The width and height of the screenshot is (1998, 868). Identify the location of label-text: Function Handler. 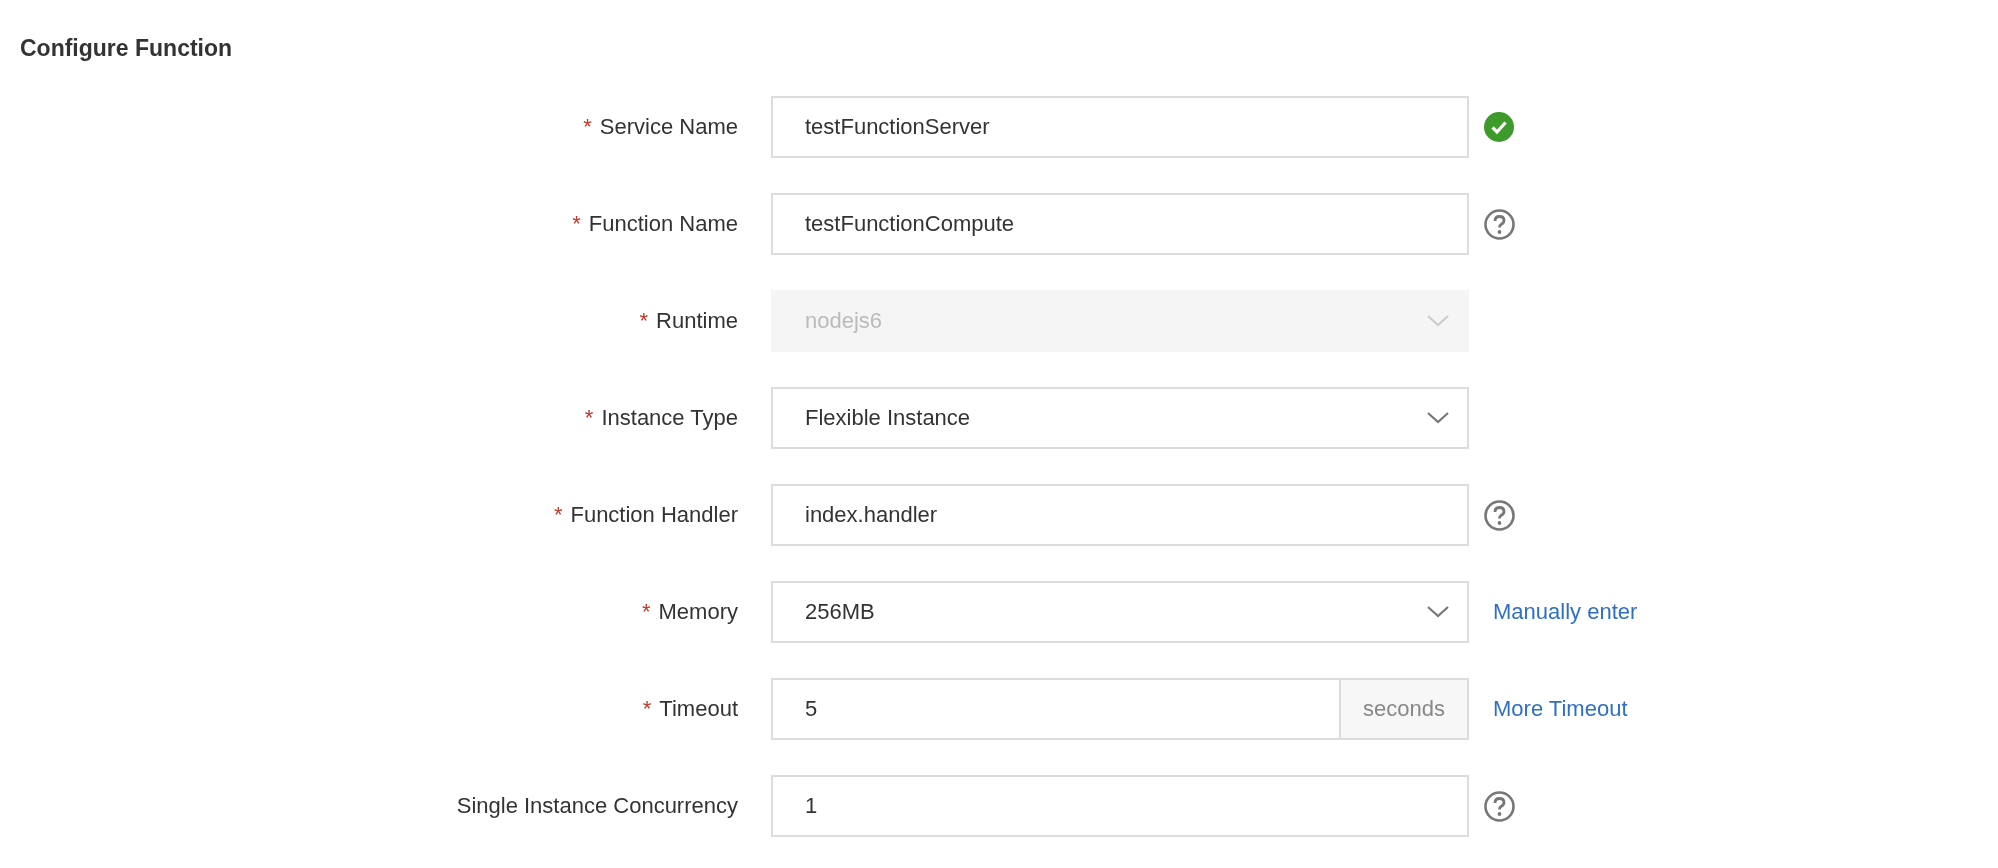
(654, 514).